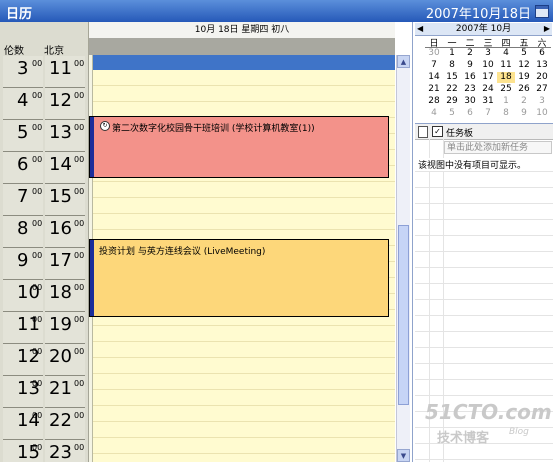 The width and height of the screenshot is (553, 462). Describe the element at coordinates (434, 89) in the screenshot. I see `day-cell: 21` at that location.